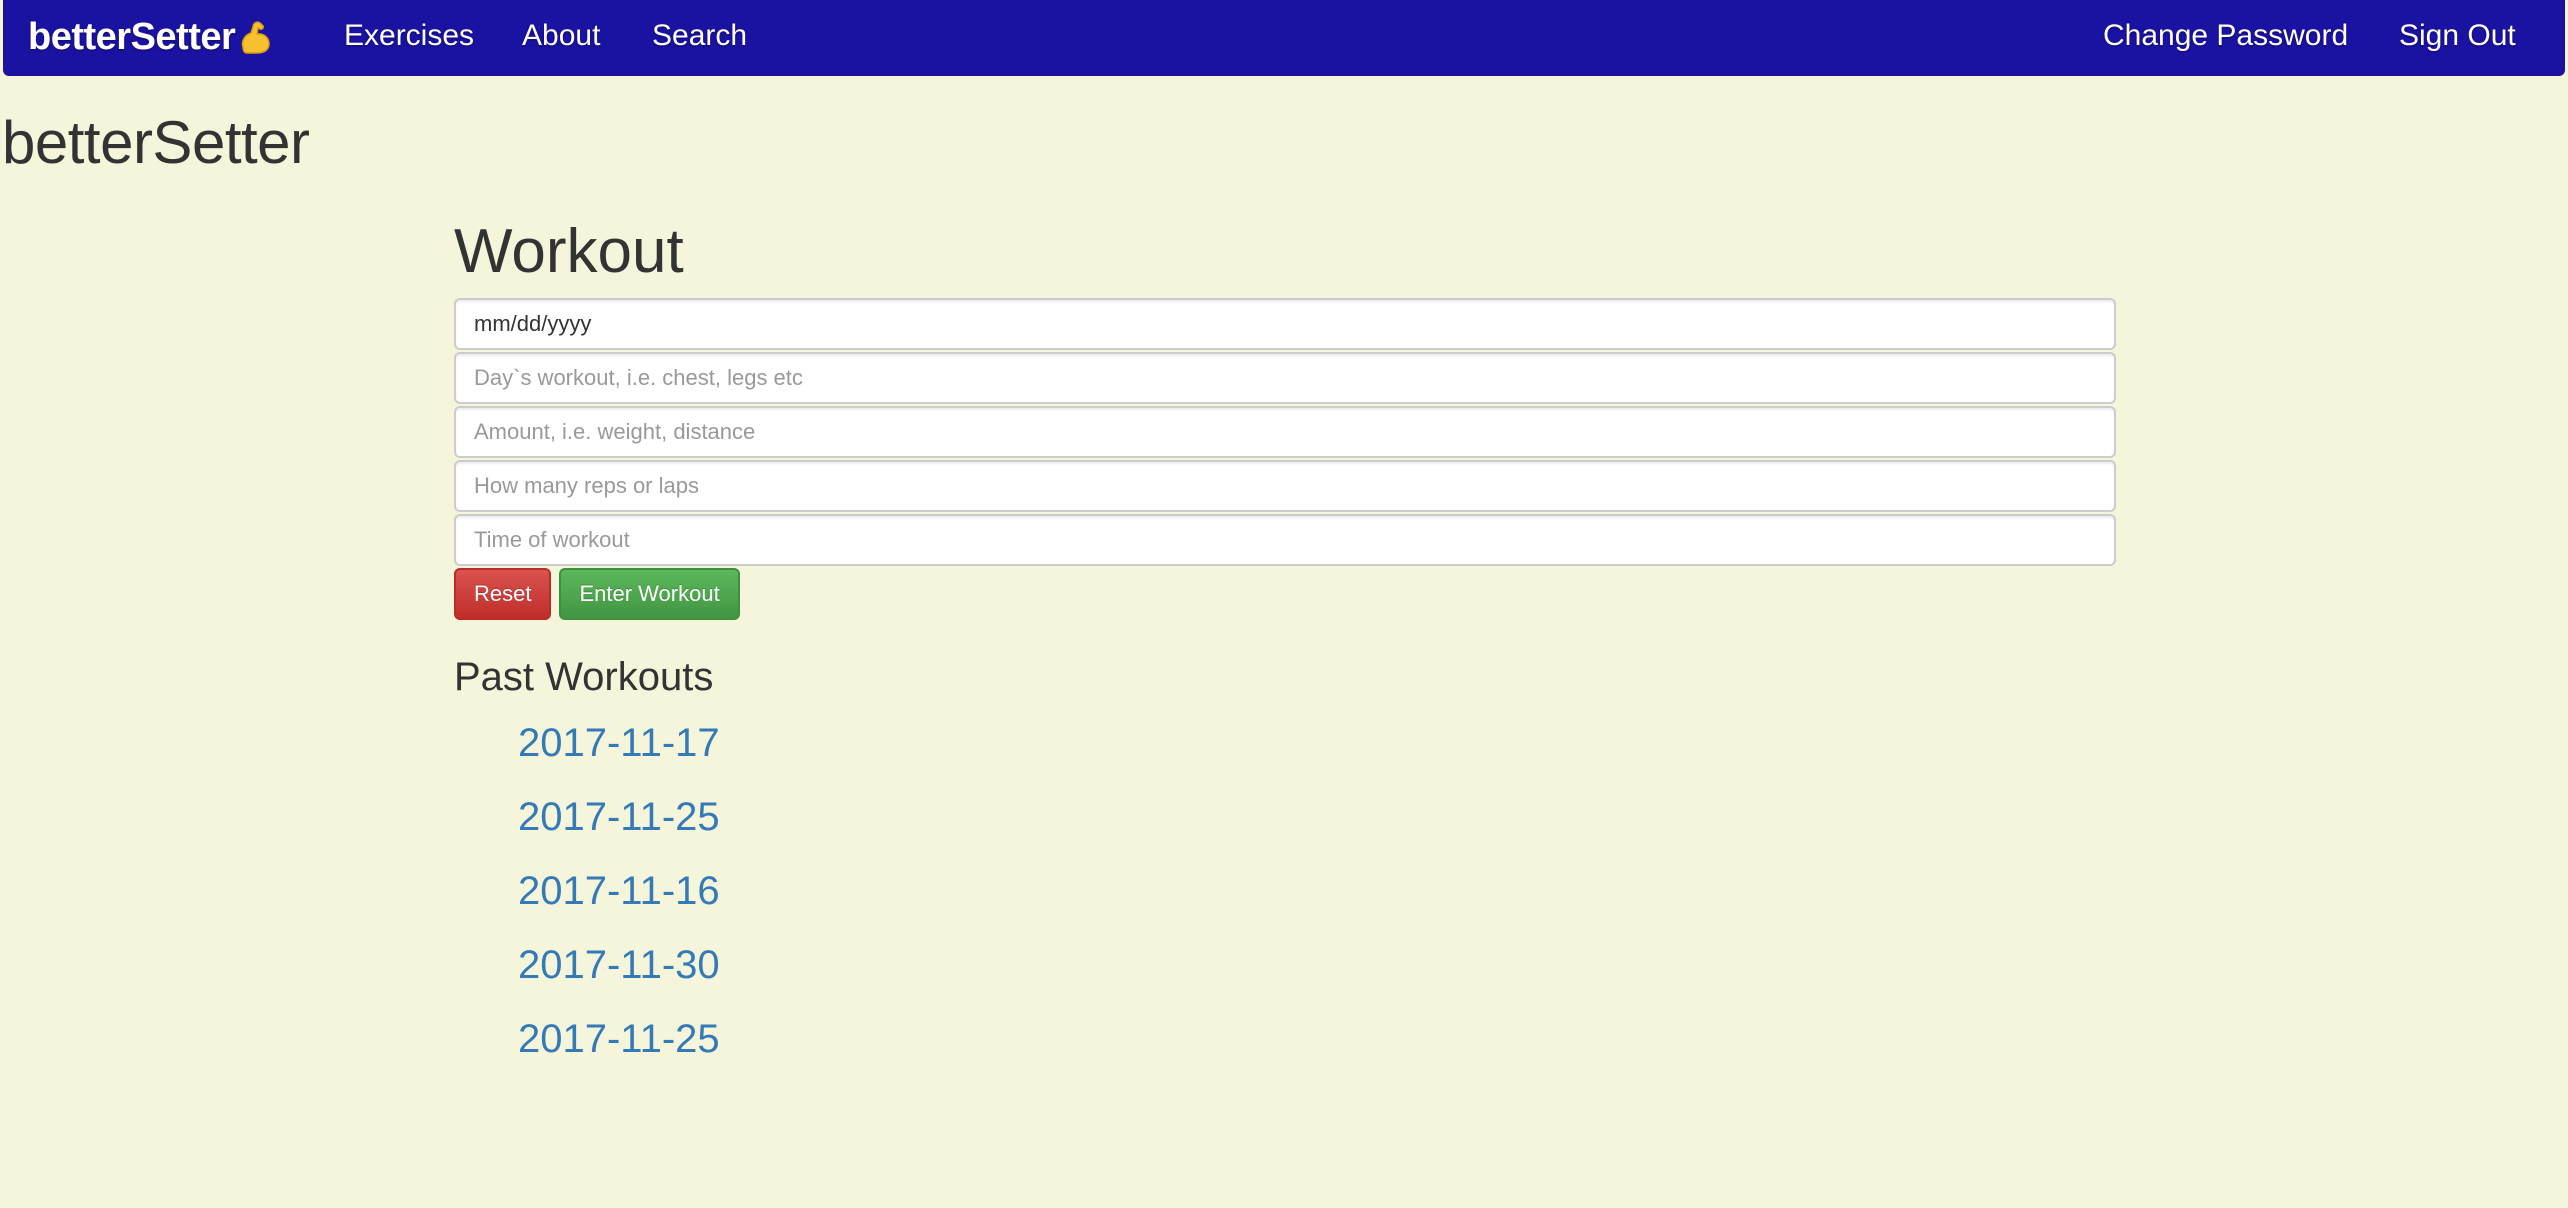 Image resolution: width=2568 pixels, height=1208 pixels. I want to click on past-workout-link: 2017-11-17, so click(619, 743).